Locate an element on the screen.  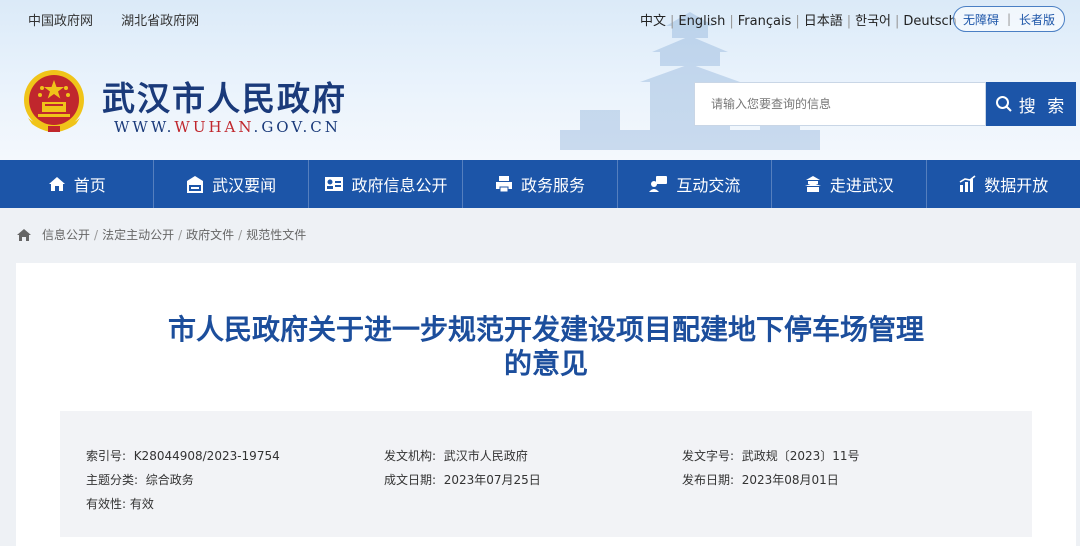
meta-issuer-value: 武汉市人民政府 is located at coordinates (485, 456).